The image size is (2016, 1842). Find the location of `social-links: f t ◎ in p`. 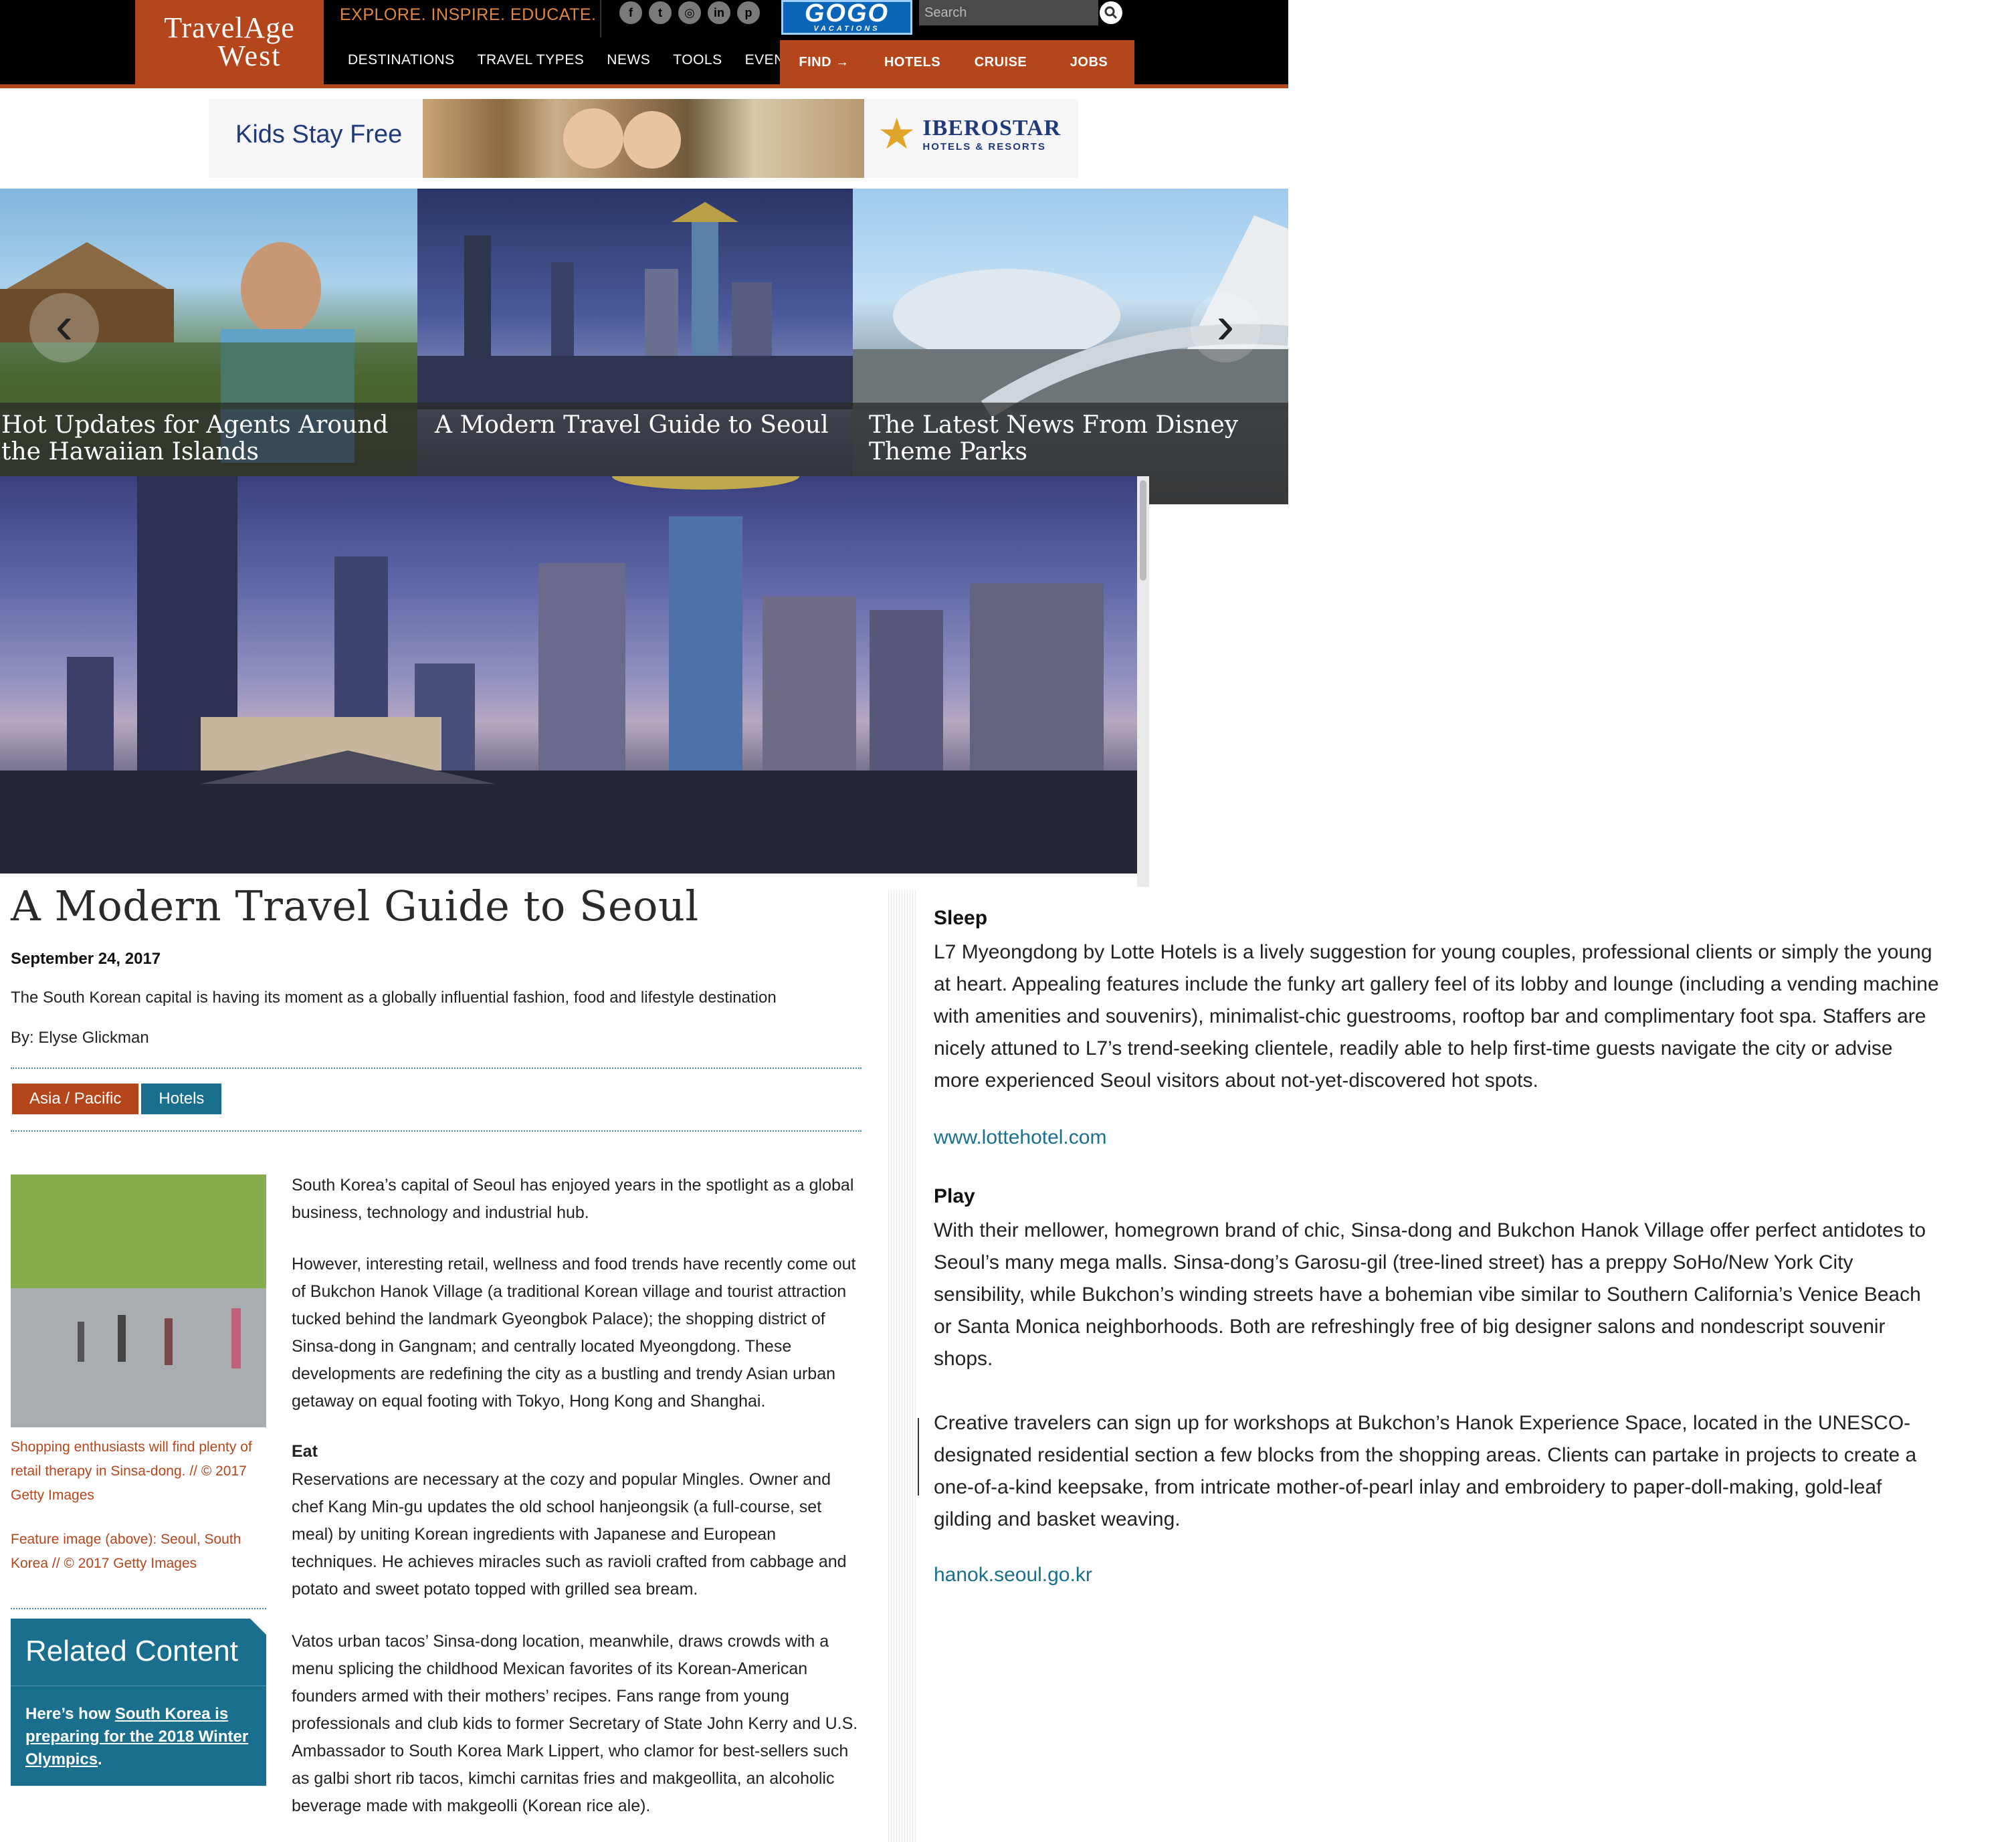

social-links: f t ◎ in p is located at coordinates (689, 12).